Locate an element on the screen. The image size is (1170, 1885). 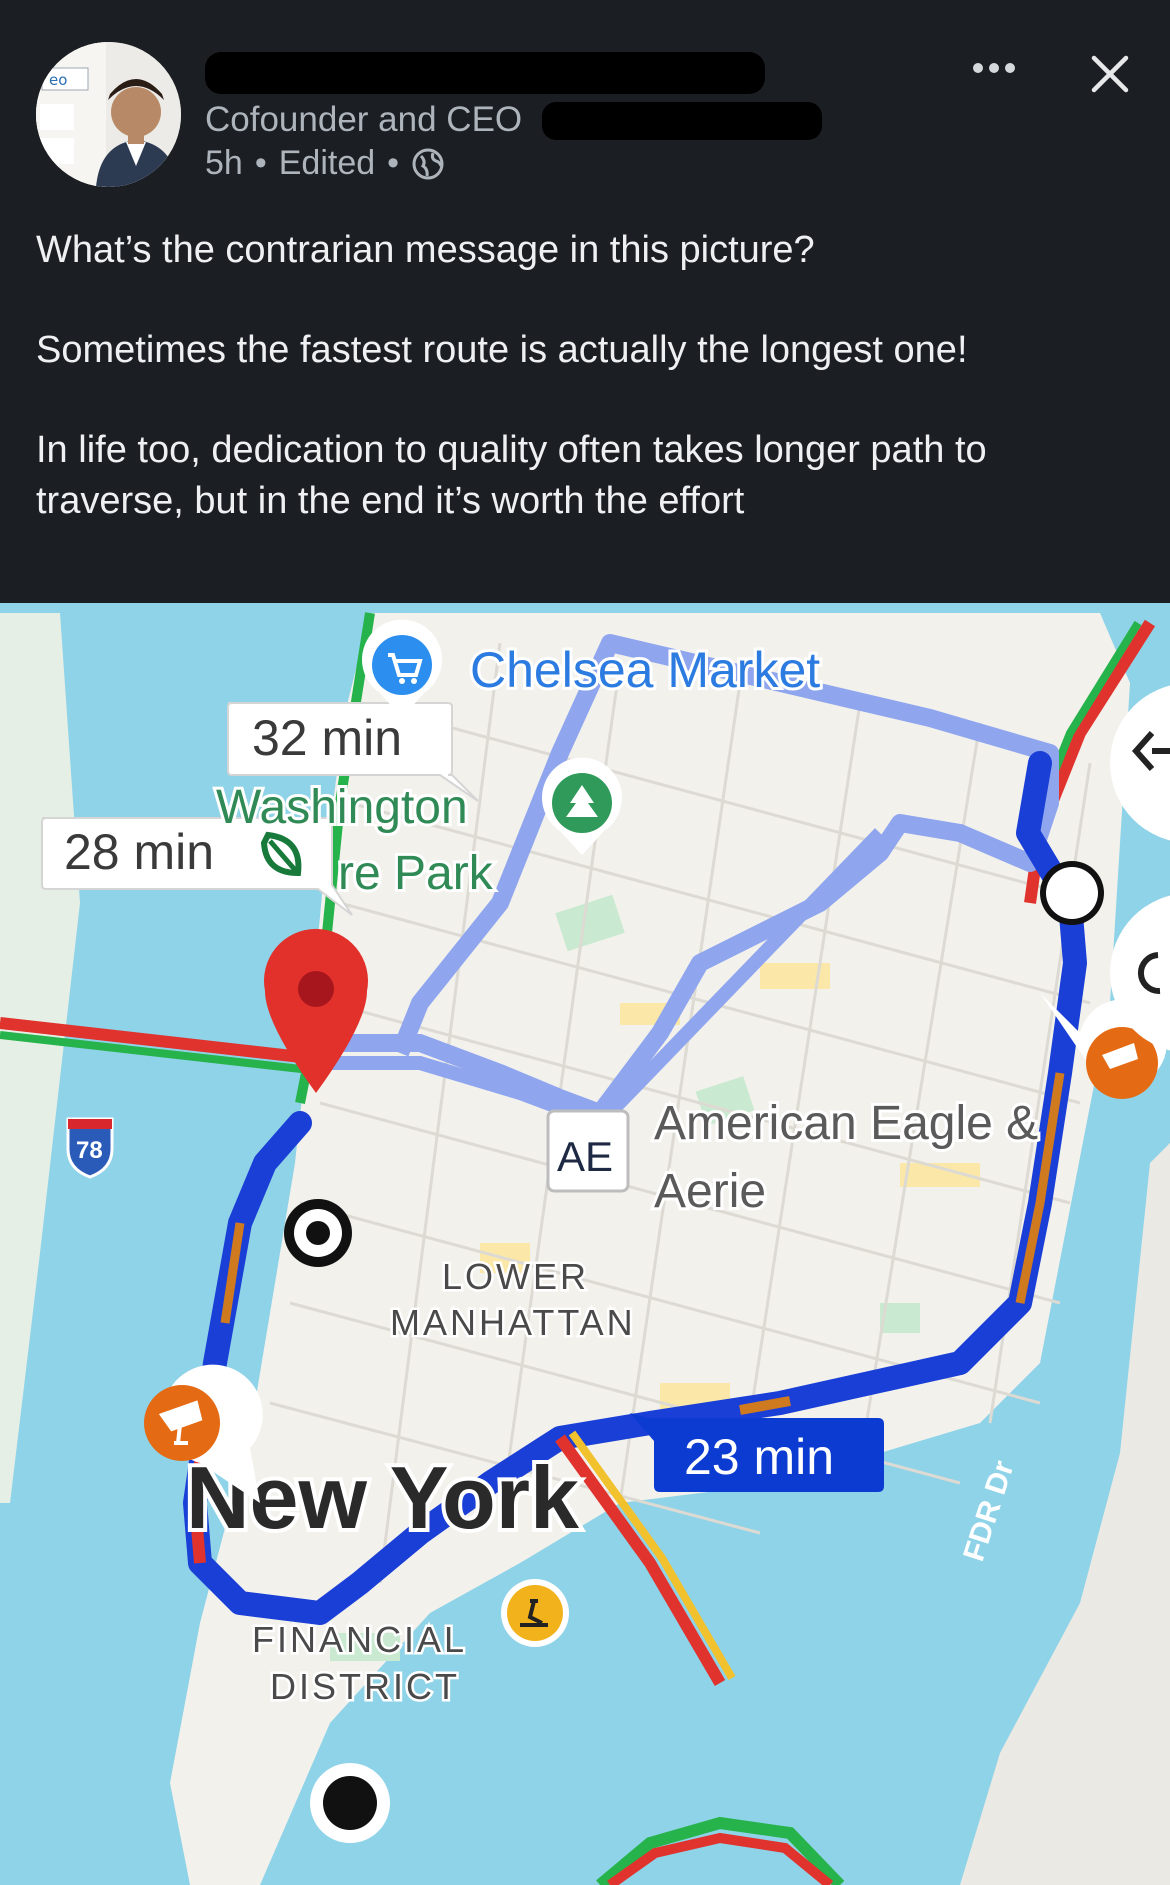
more-options-button is located at coordinates (994, 68).